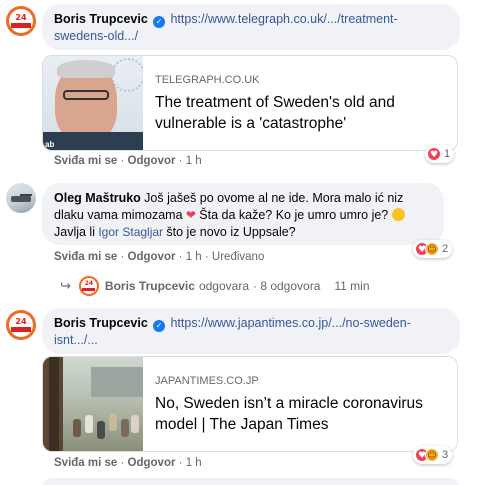 This screenshot has width=485, height=485. What do you see at coordinates (207, 80) in the screenshot?
I see `card-domain: TELEGRAPH.CO.UK` at bounding box center [207, 80].